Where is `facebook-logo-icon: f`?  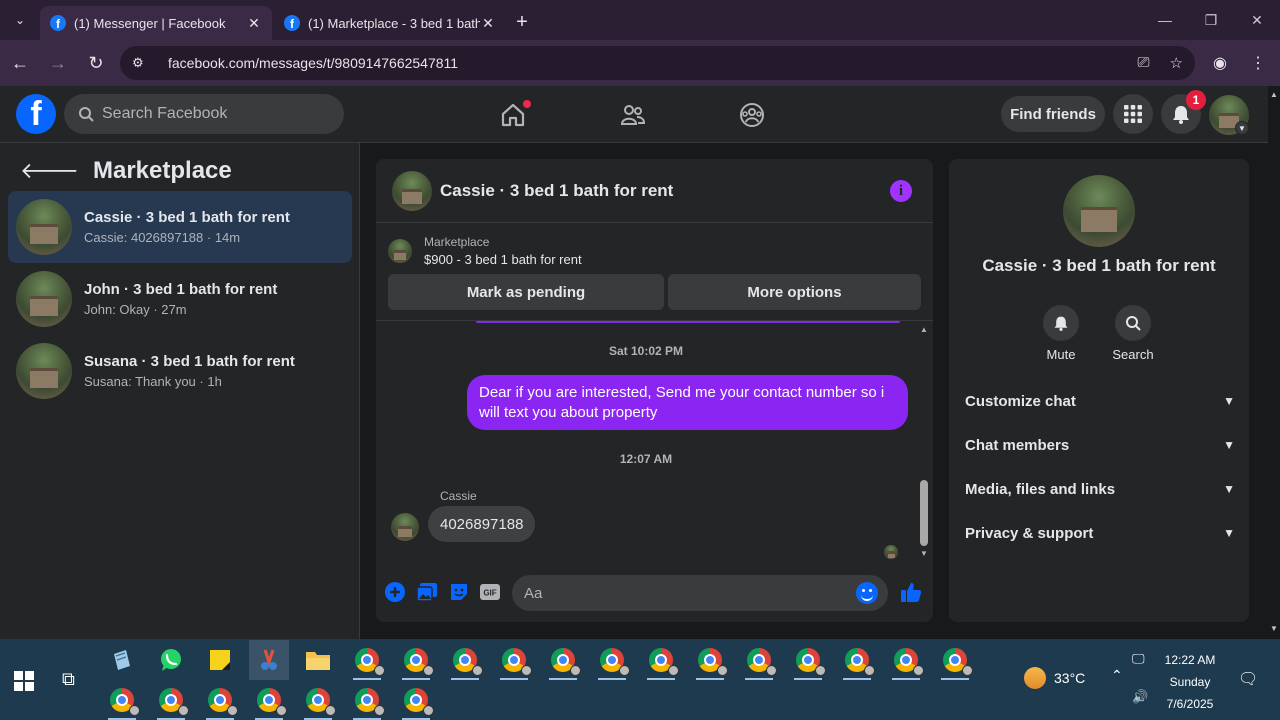
facebook-logo-icon: f is located at coordinates (36, 114).